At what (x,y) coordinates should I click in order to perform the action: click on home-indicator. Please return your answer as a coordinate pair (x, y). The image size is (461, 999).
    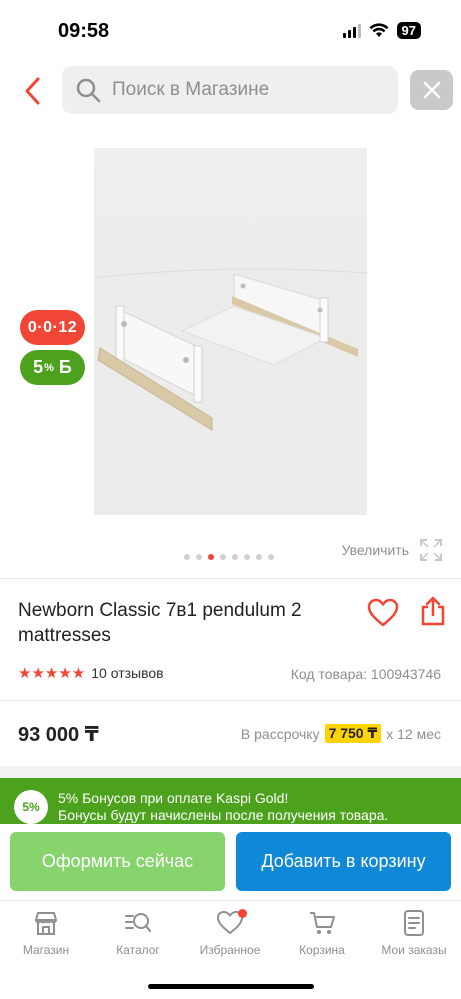
    Looking at the image, I should click on (231, 986).